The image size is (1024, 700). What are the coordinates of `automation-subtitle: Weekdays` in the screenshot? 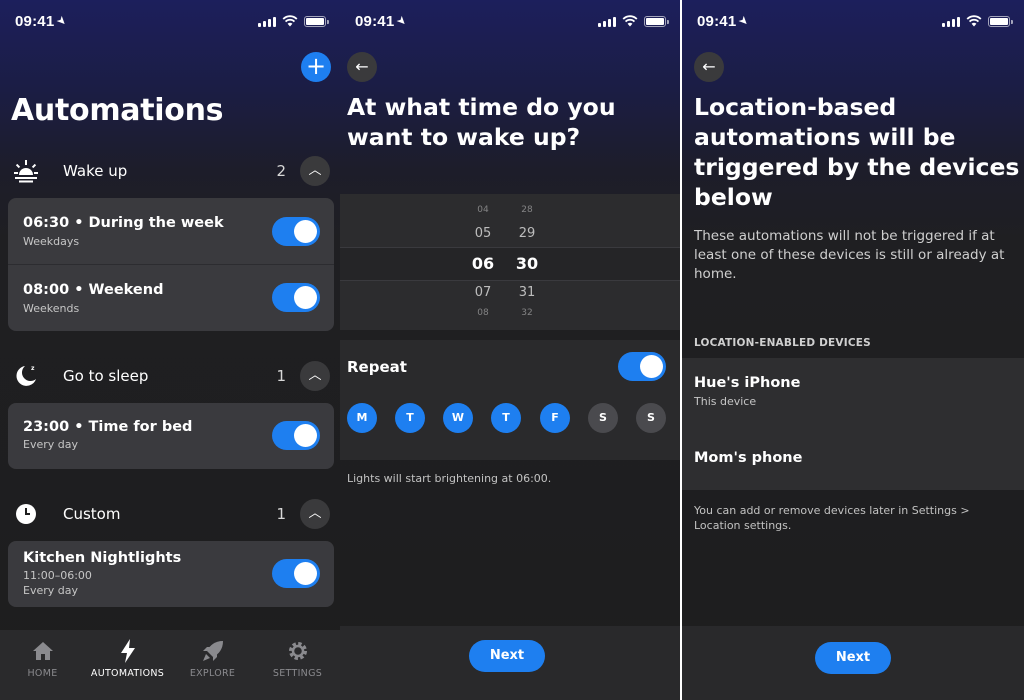 It's located at (51, 241).